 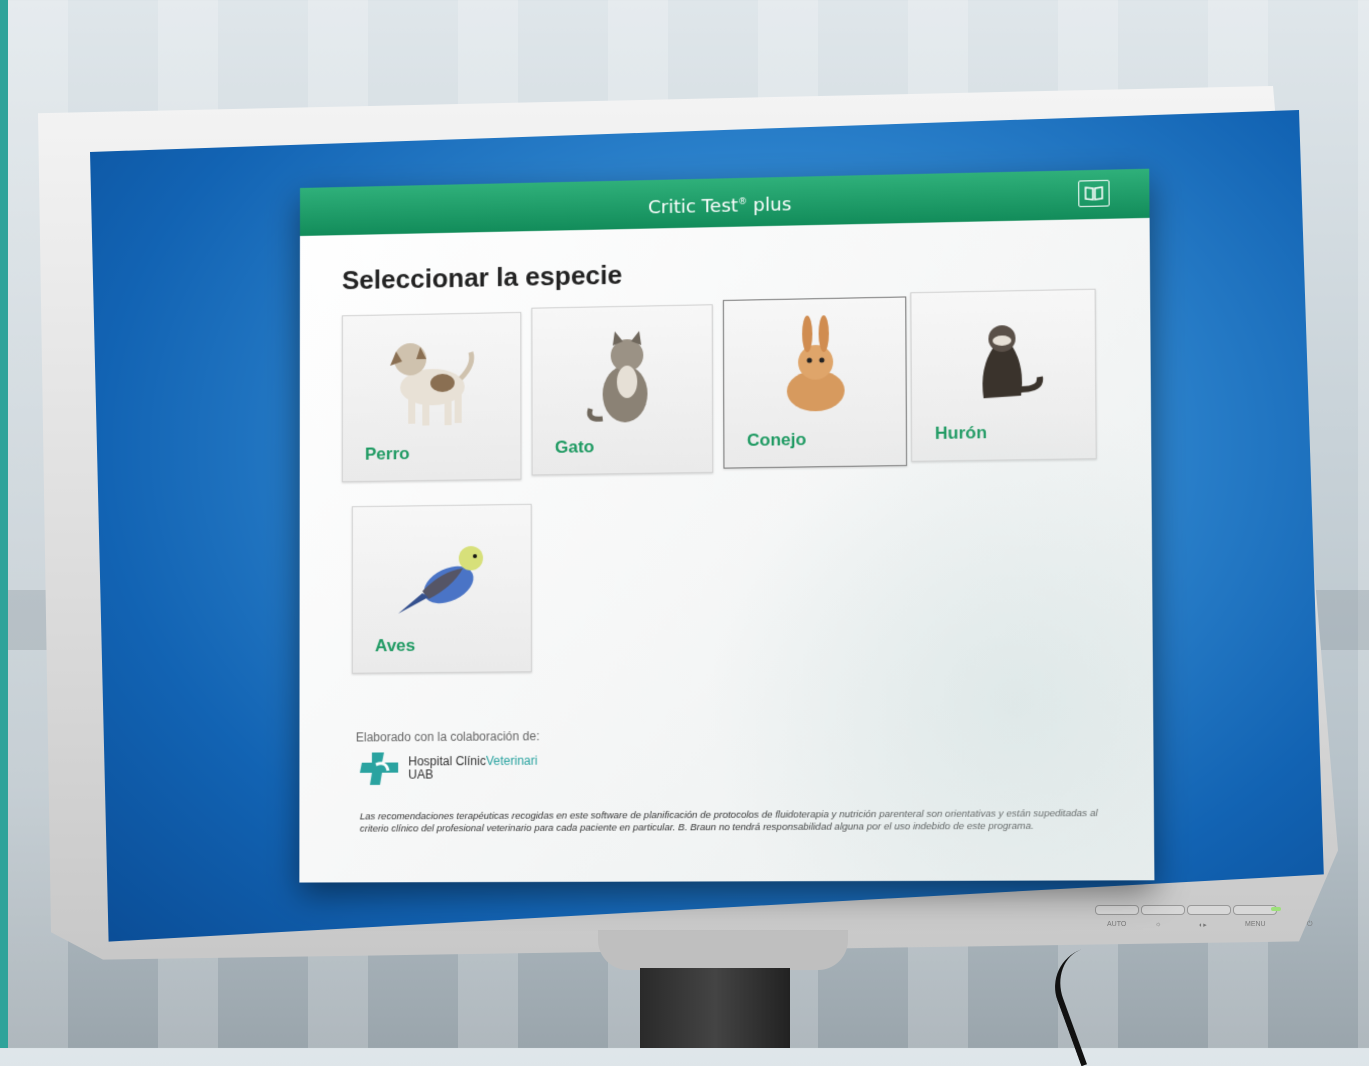 I want to click on species-card-huron: Hurón, so click(x=1003, y=375).